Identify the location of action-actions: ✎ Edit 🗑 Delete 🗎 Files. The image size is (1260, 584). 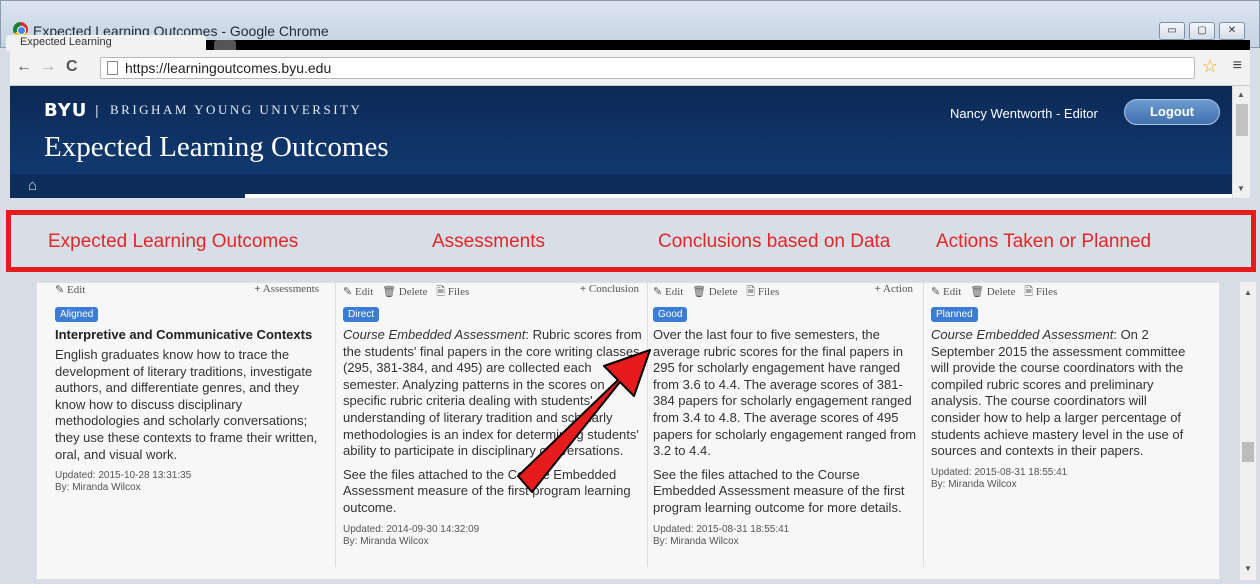
(1062, 292).